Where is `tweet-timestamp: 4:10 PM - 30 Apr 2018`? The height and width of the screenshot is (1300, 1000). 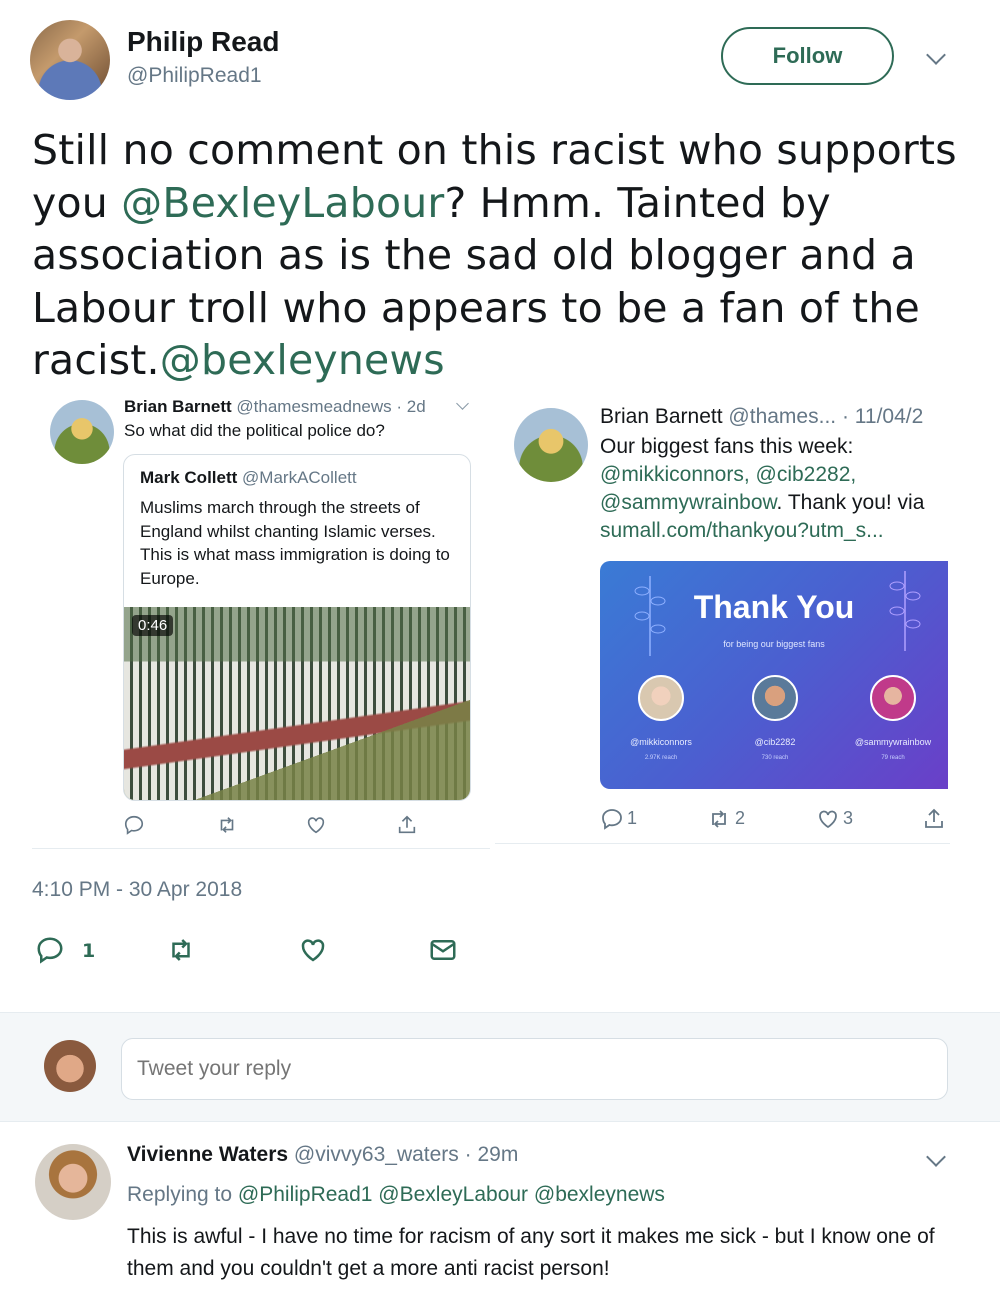 tweet-timestamp: 4:10 PM - 30 Apr 2018 is located at coordinates (137, 890).